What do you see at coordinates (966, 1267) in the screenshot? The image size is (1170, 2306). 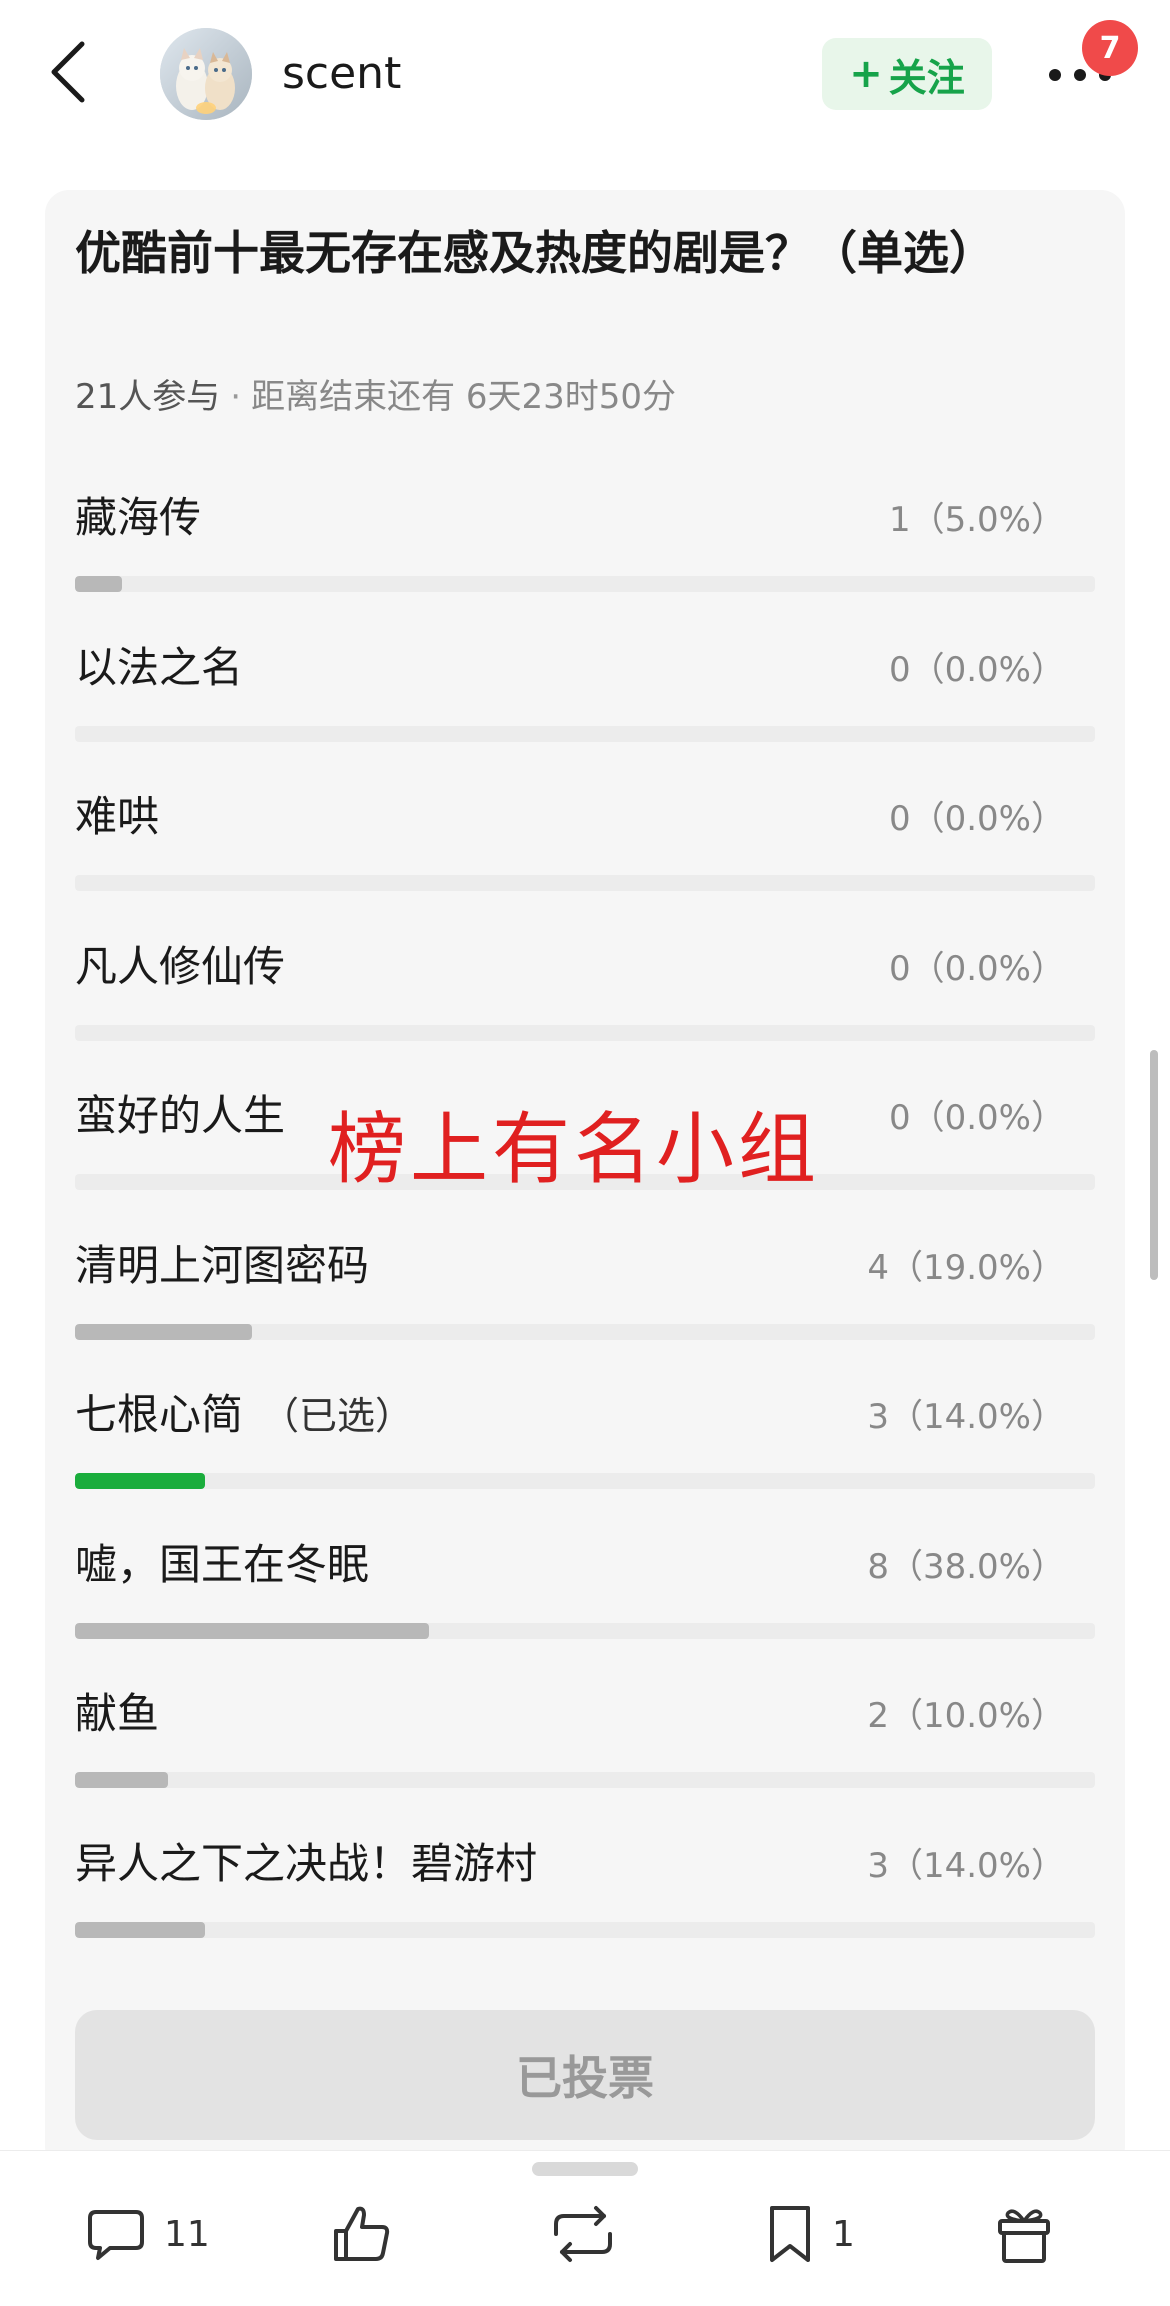 I see `option-result: 4（19.0%）` at bounding box center [966, 1267].